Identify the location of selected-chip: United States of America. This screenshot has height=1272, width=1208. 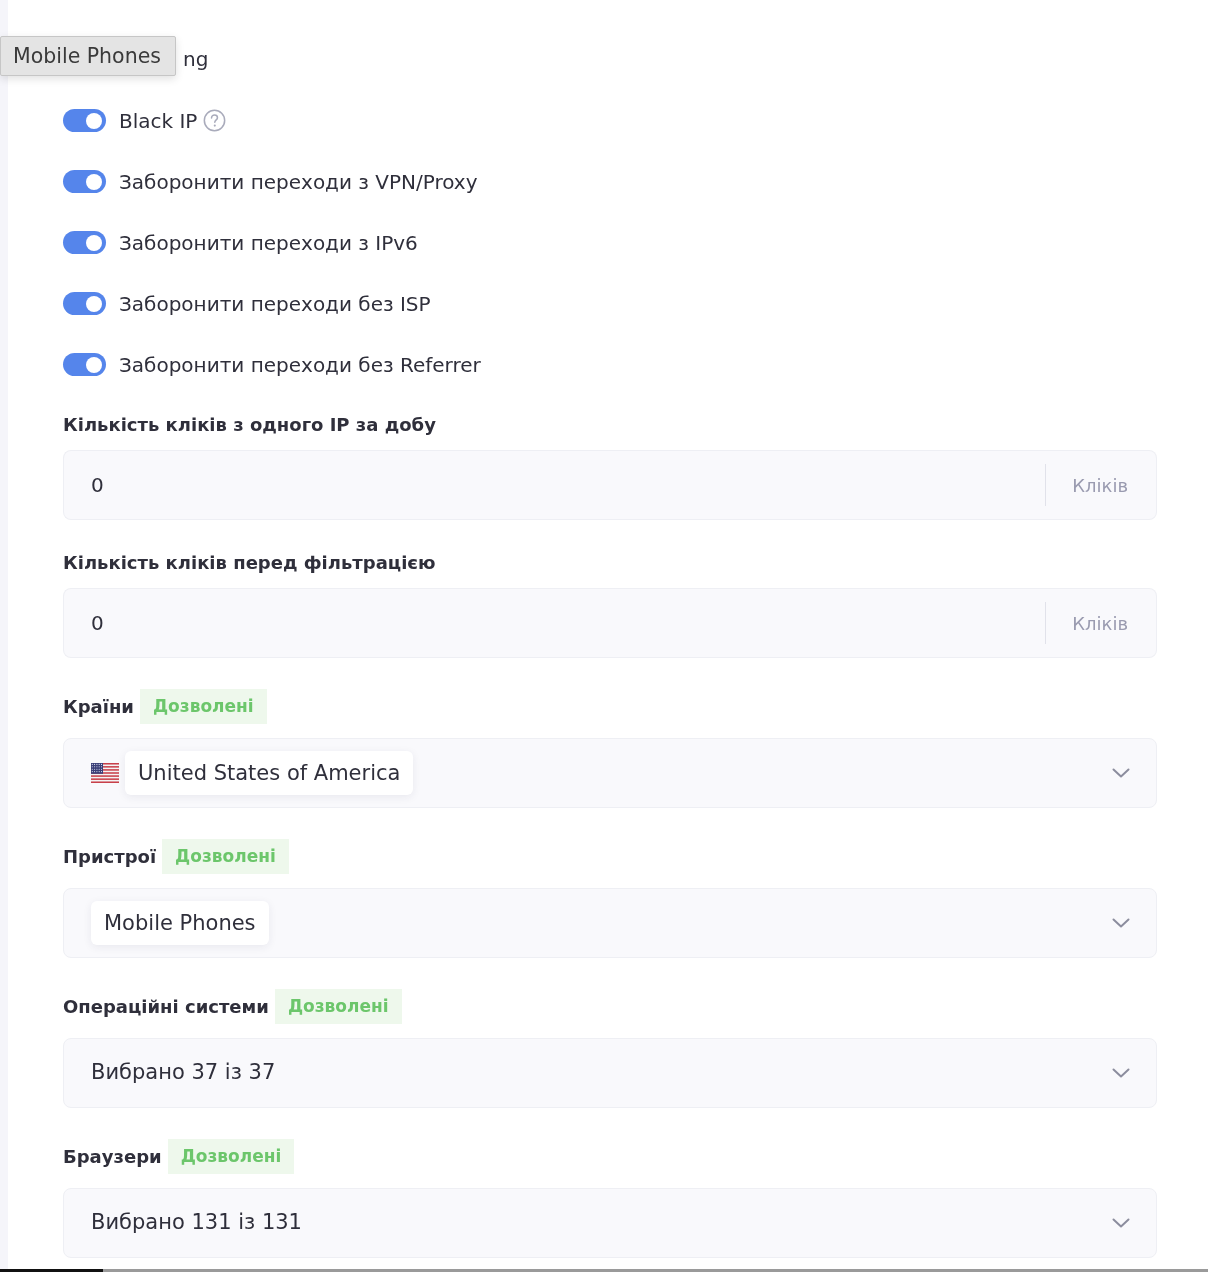
(269, 773).